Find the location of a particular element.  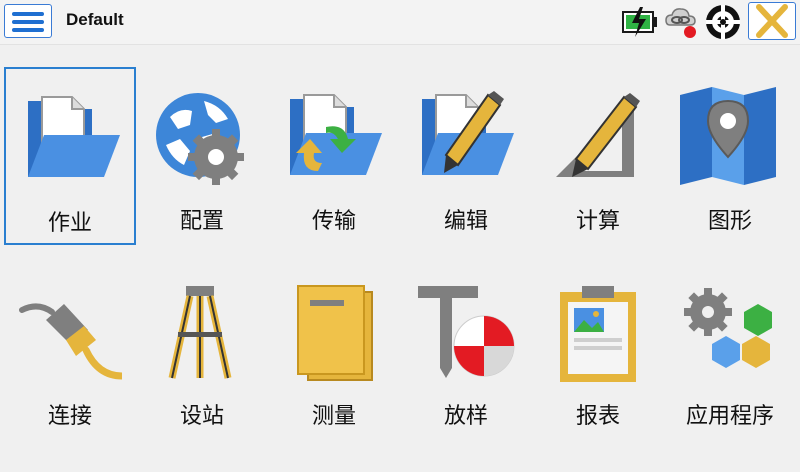

tile-label: 编辑 is located at coordinates (465, 221).